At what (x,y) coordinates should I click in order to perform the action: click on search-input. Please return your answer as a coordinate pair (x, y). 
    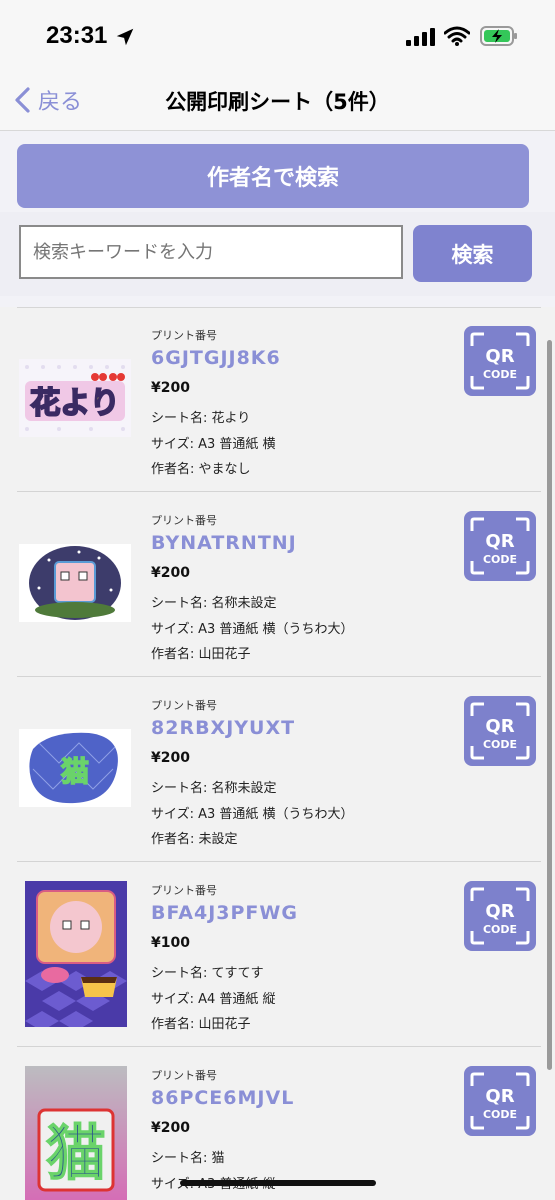
    Looking at the image, I should click on (211, 252).